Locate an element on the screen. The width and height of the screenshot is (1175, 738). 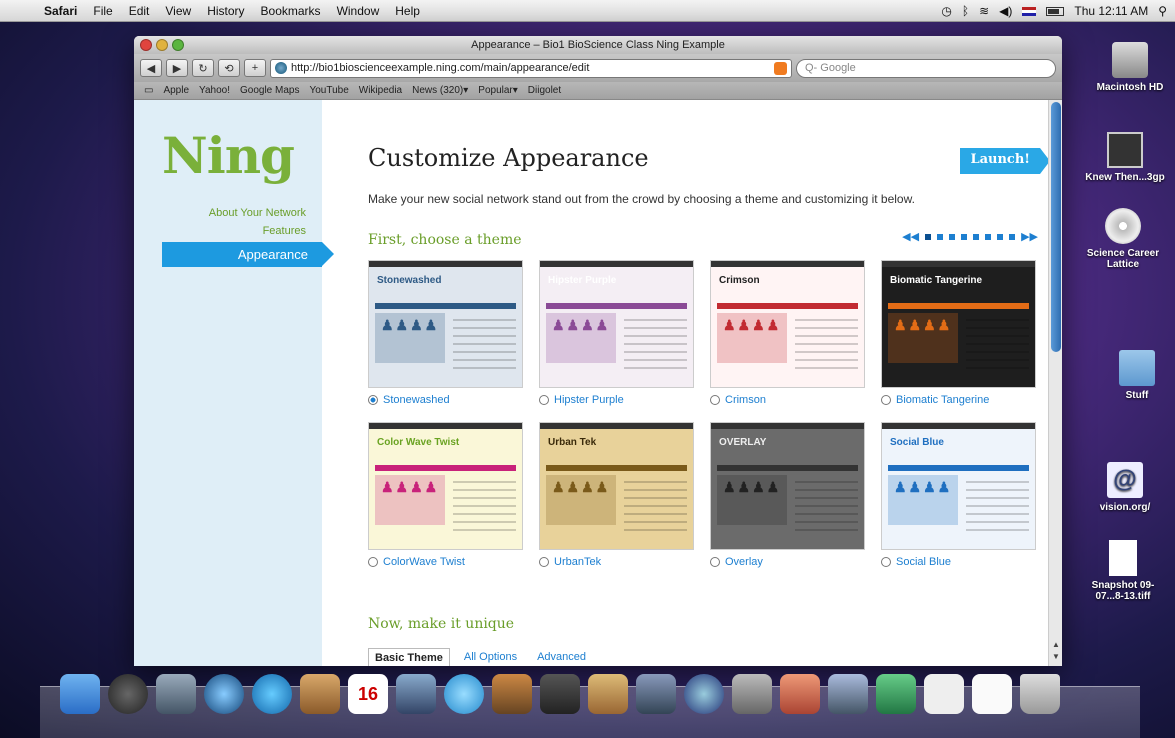
clock: Thu 12:11 AM is located at coordinates (1111, 11).